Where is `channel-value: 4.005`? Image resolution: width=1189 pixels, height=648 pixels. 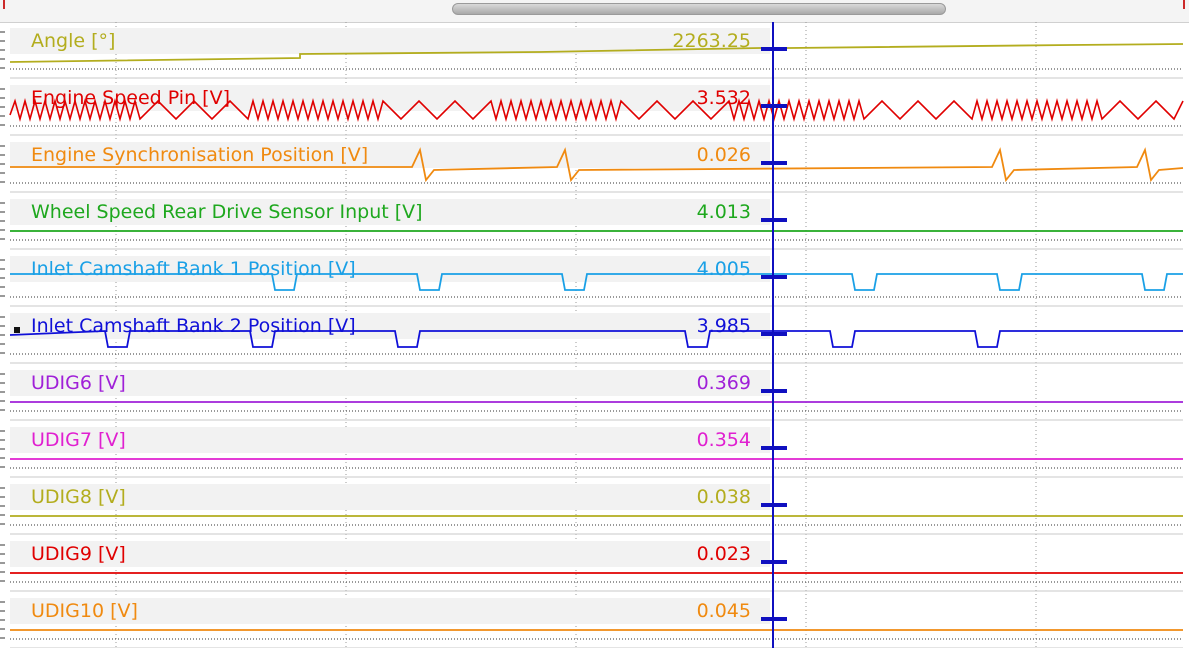 channel-value: 4.005 is located at coordinates (723, 269).